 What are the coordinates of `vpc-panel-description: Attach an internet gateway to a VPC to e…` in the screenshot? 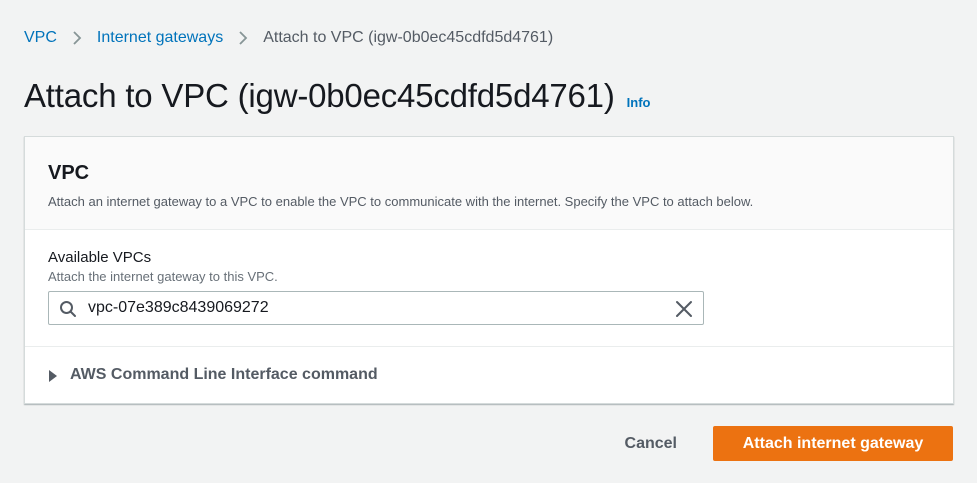 It's located at (401, 201).